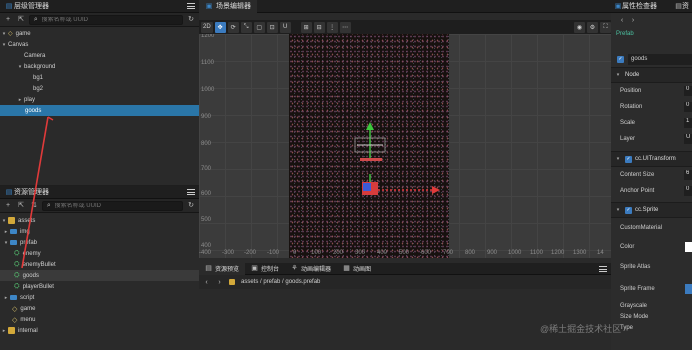  What do you see at coordinates (651, 75) in the screenshot?
I see `node-section-header: ▾ Node` at bounding box center [651, 75].